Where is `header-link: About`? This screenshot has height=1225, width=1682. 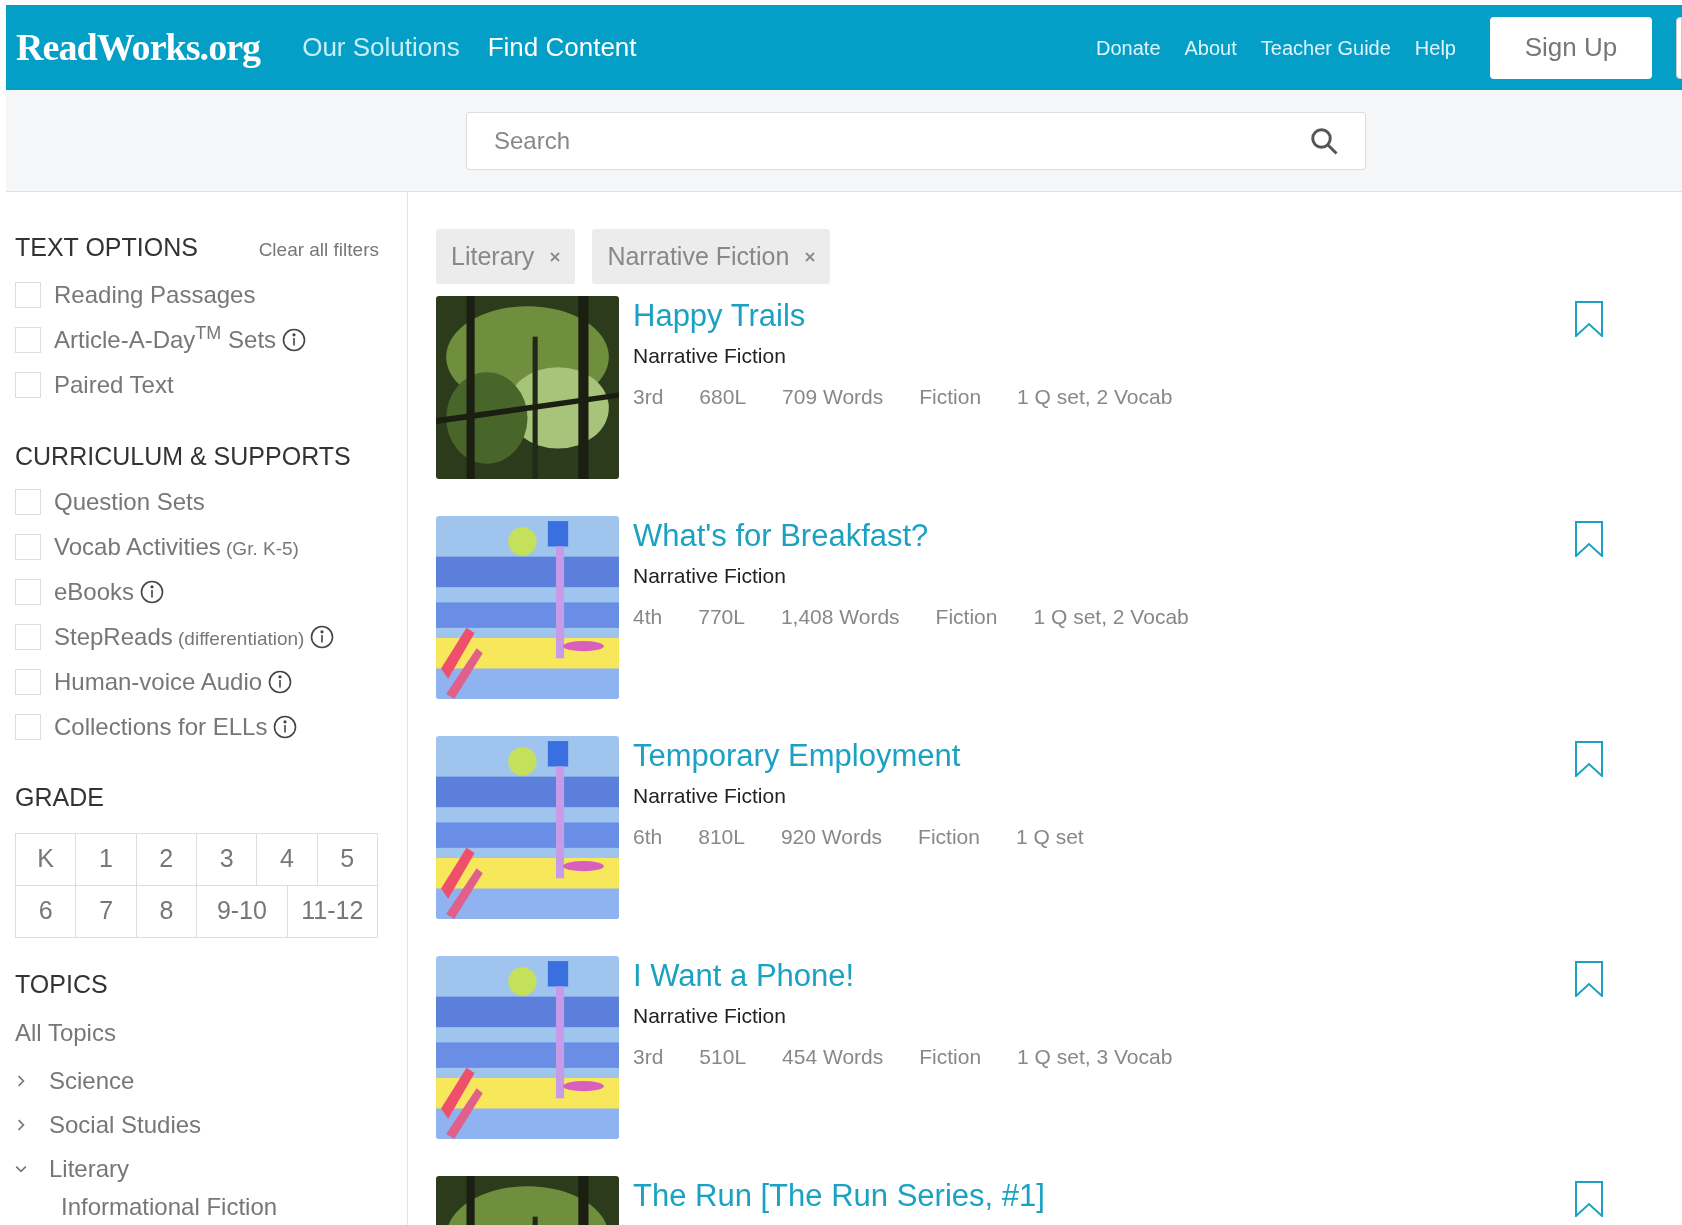 header-link: About is located at coordinates (1210, 47).